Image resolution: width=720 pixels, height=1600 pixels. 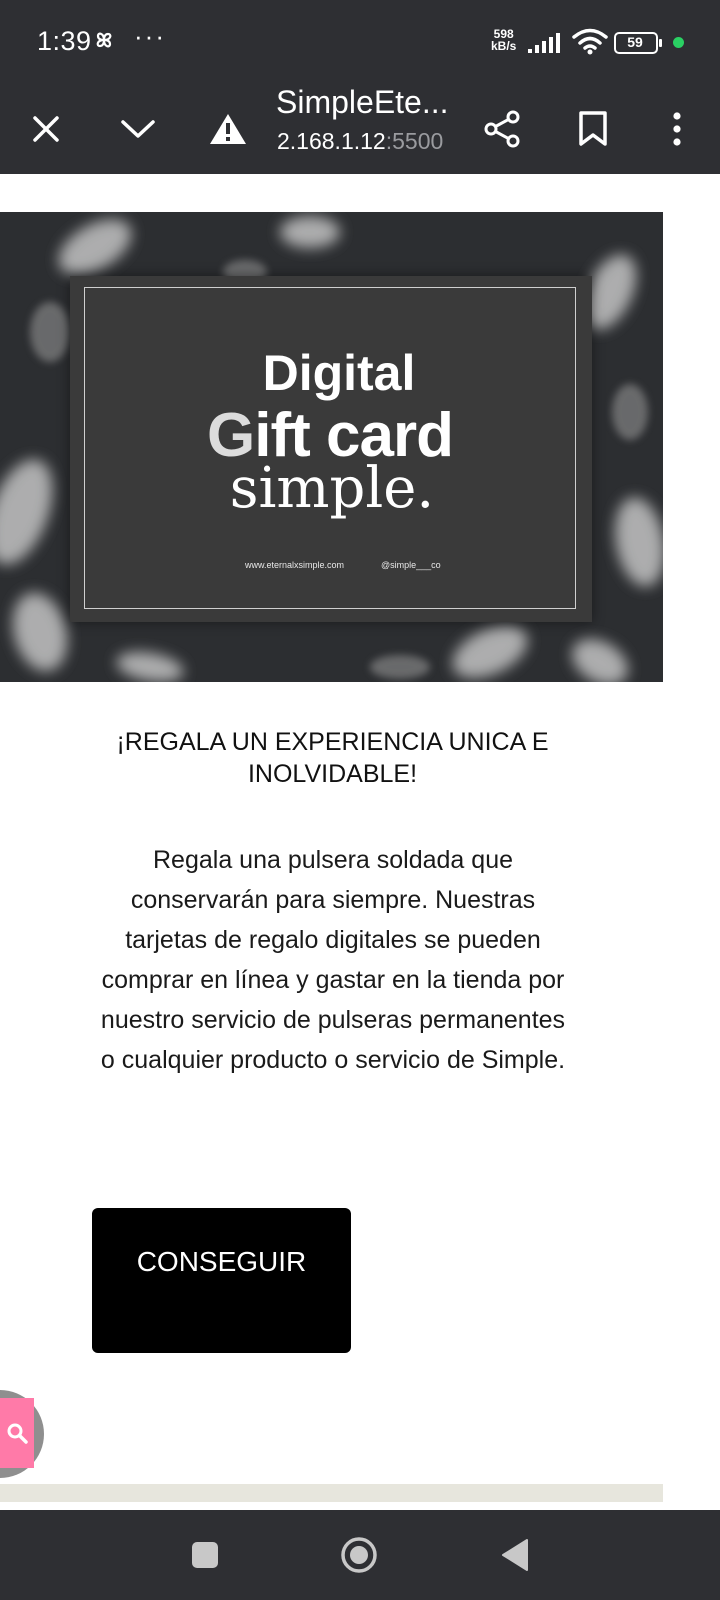 What do you see at coordinates (46, 129) in the screenshot?
I see `close-icon` at bounding box center [46, 129].